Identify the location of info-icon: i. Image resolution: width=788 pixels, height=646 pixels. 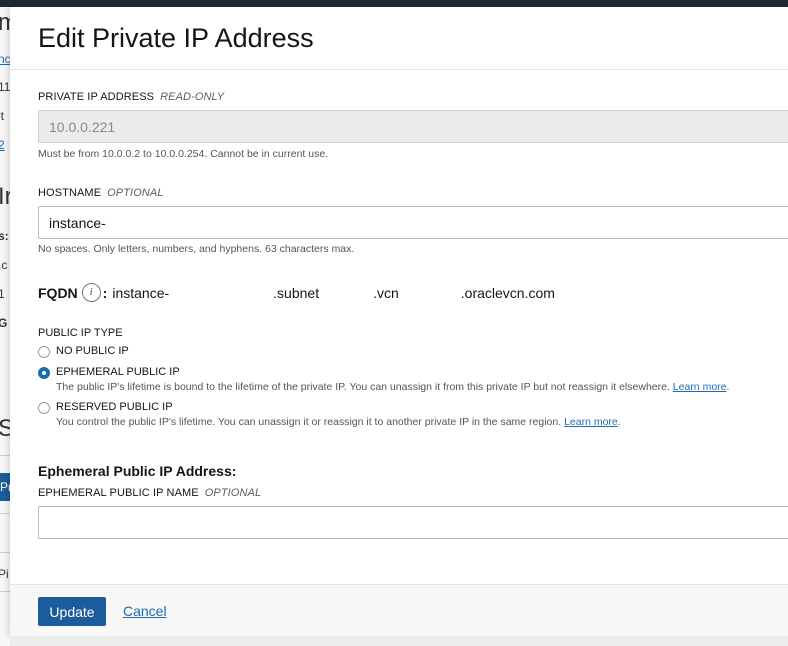
(91, 292).